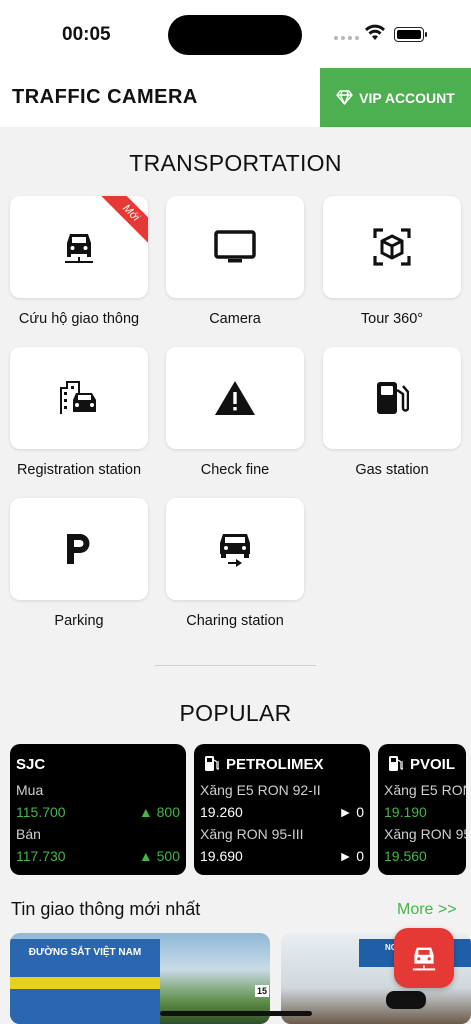 This screenshot has width=471, height=1024. What do you see at coordinates (86, 34) in the screenshot?
I see `status-time: 00:05` at bounding box center [86, 34].